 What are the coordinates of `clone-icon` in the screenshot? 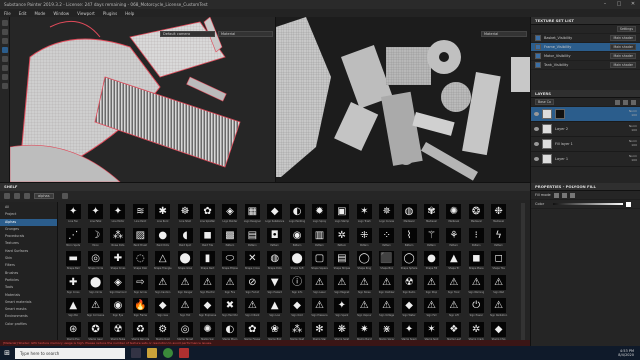 It's located at (5, 68).